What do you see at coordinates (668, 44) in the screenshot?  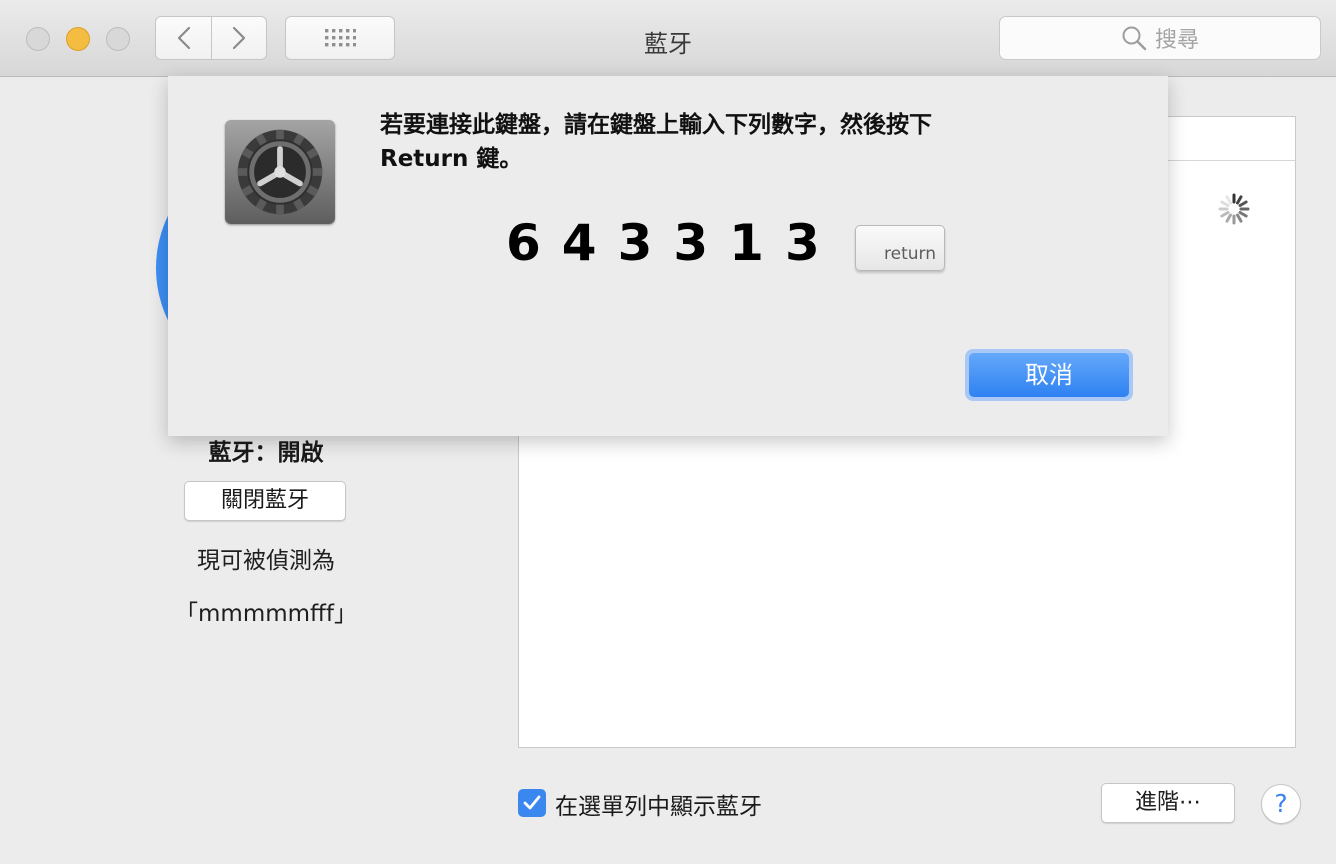 I see `window-title: 藍牙` at bounding box center [668, 44].